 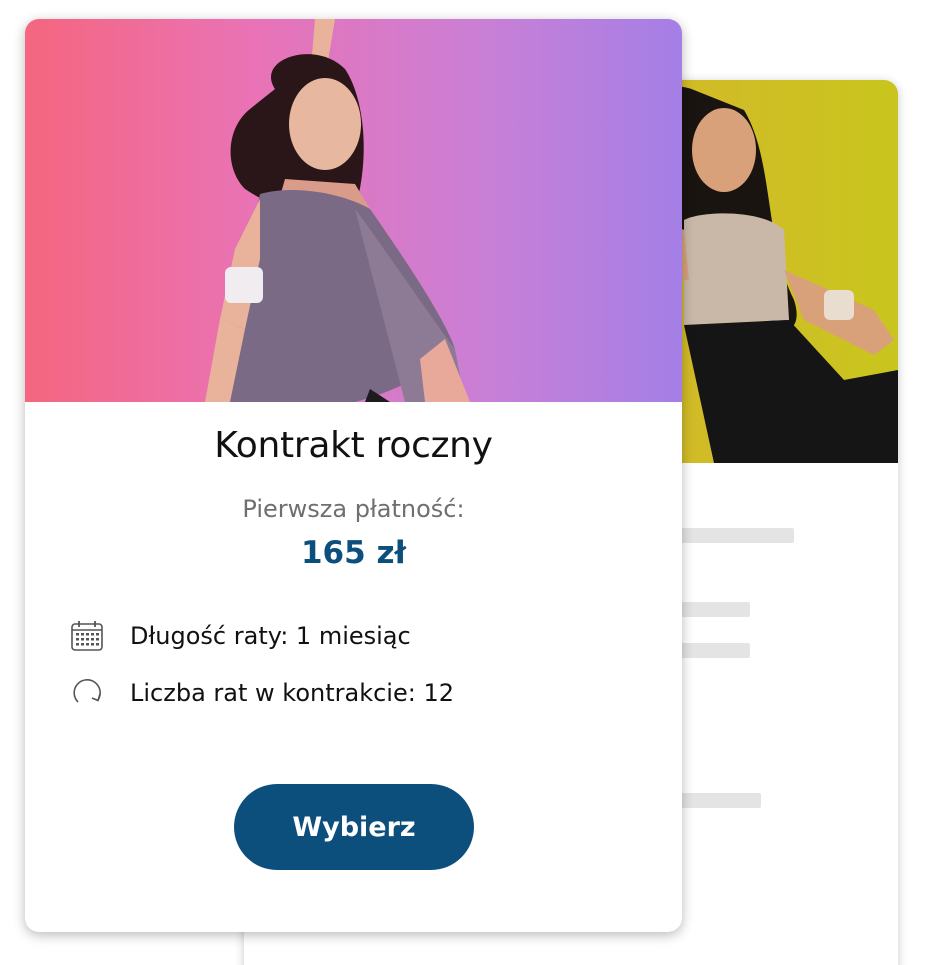 I want to click on first-payment-price: 165 zł, so click(x=353, y=553).